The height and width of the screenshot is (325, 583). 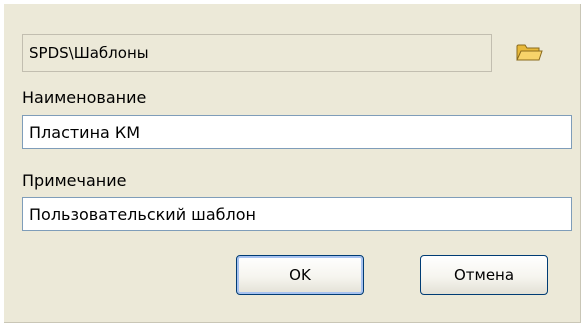 I want to click on cancel-button: Отмена, so click(x=484, y=275).